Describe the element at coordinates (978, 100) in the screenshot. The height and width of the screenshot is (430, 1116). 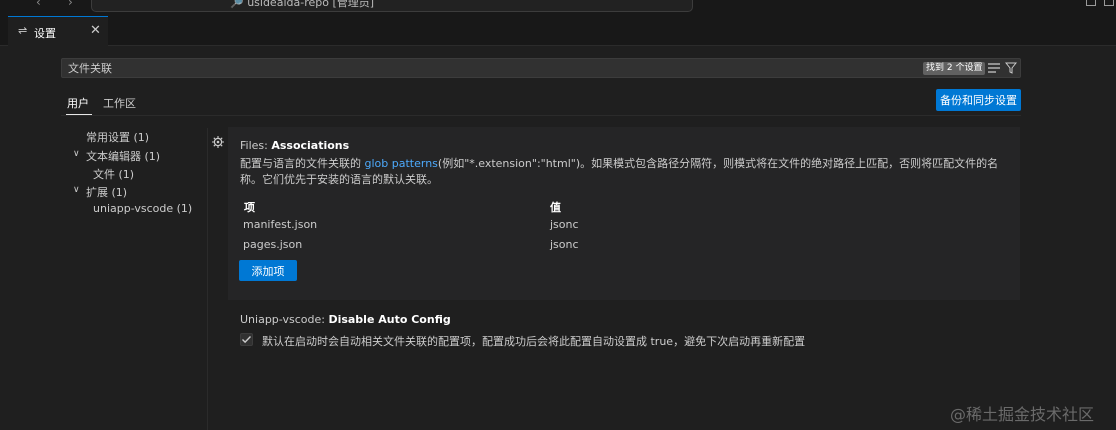
I see `backup-sync-button: 备份和同步设置` at that location.